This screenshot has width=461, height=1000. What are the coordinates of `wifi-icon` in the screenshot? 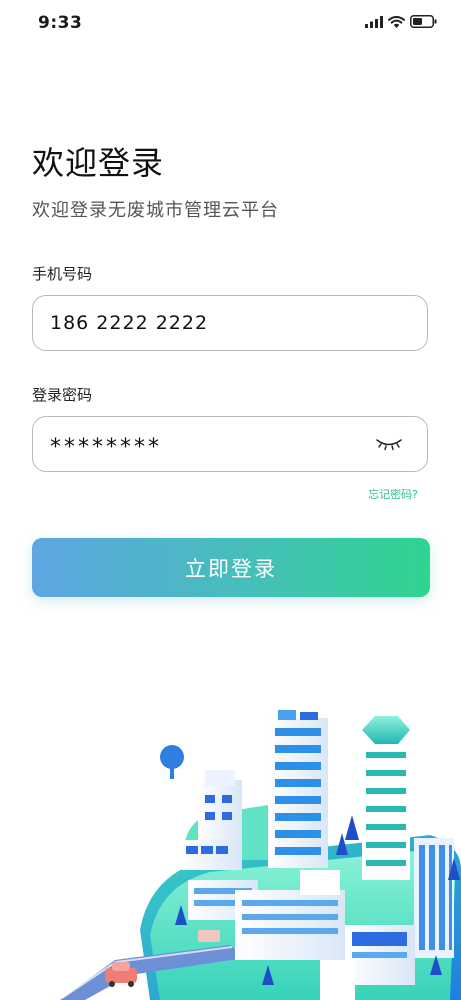 It's located at (396, 21).